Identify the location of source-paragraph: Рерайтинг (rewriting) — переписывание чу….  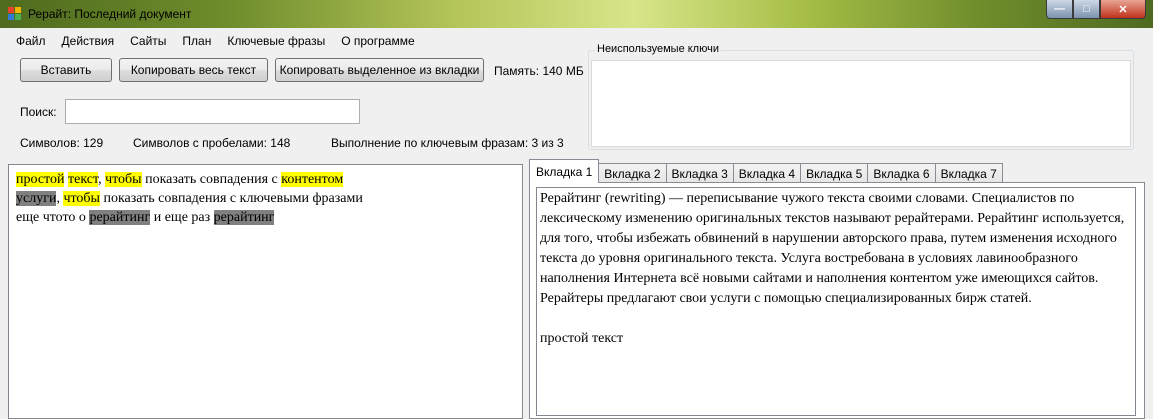
(832, 248).